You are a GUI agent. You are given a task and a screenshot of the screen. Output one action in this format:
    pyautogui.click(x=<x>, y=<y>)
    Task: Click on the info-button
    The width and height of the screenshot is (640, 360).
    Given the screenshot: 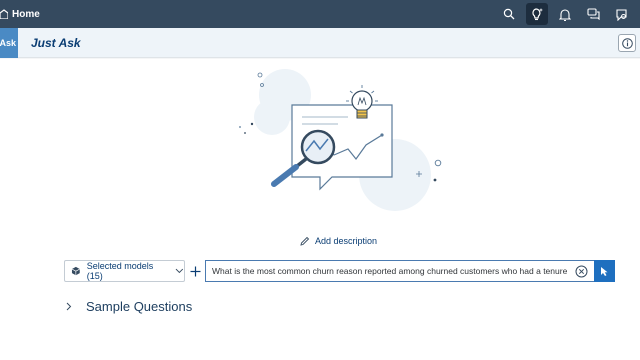 What is the action you would take?
    pyautogui.click(x=627, y=43)
    